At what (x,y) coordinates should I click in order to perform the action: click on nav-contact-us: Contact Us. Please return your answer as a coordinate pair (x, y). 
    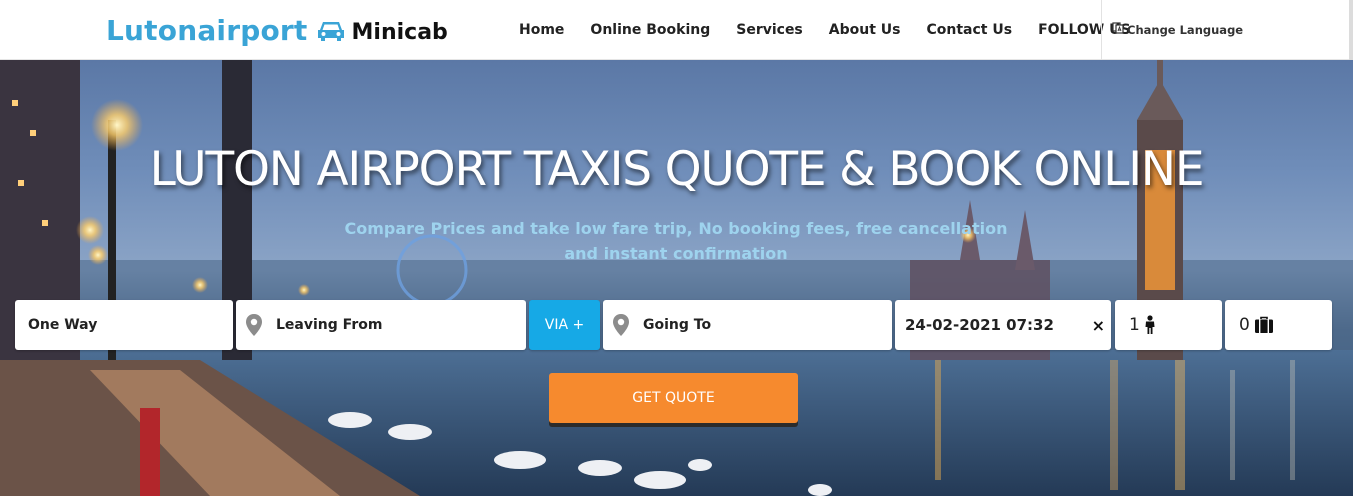
    Looking at the image, I should click on (970, 30).